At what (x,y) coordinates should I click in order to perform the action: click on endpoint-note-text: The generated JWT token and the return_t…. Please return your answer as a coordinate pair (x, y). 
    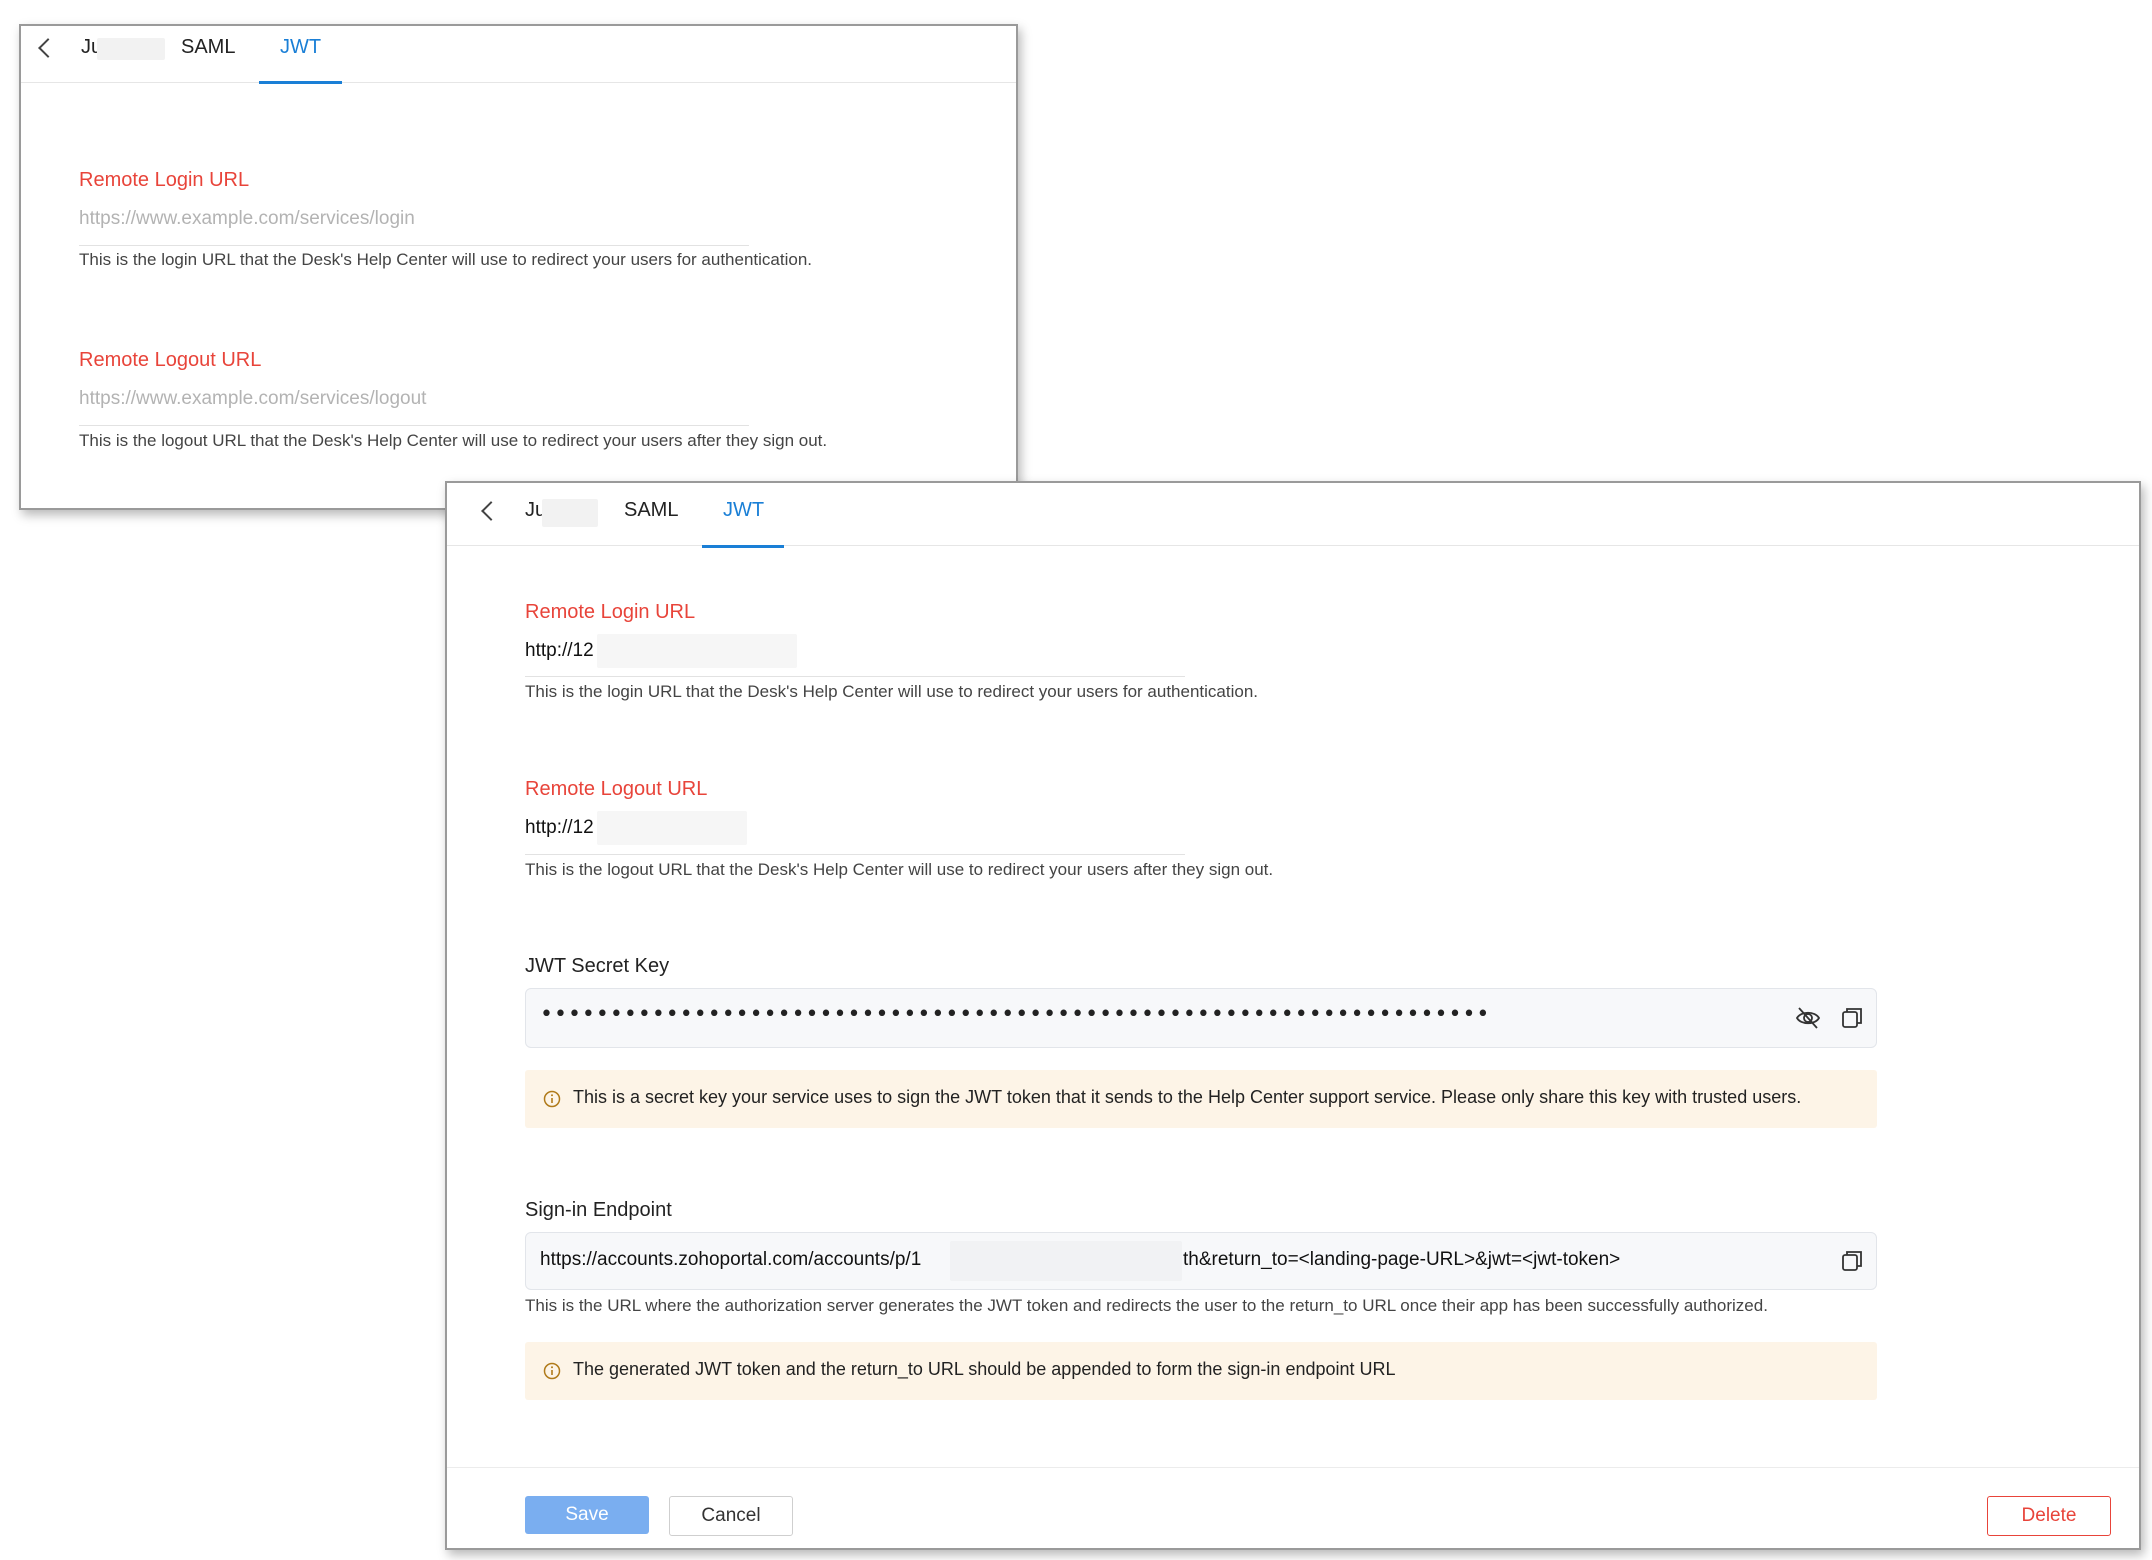
    Looking at the image, I should click on (984, 1369).